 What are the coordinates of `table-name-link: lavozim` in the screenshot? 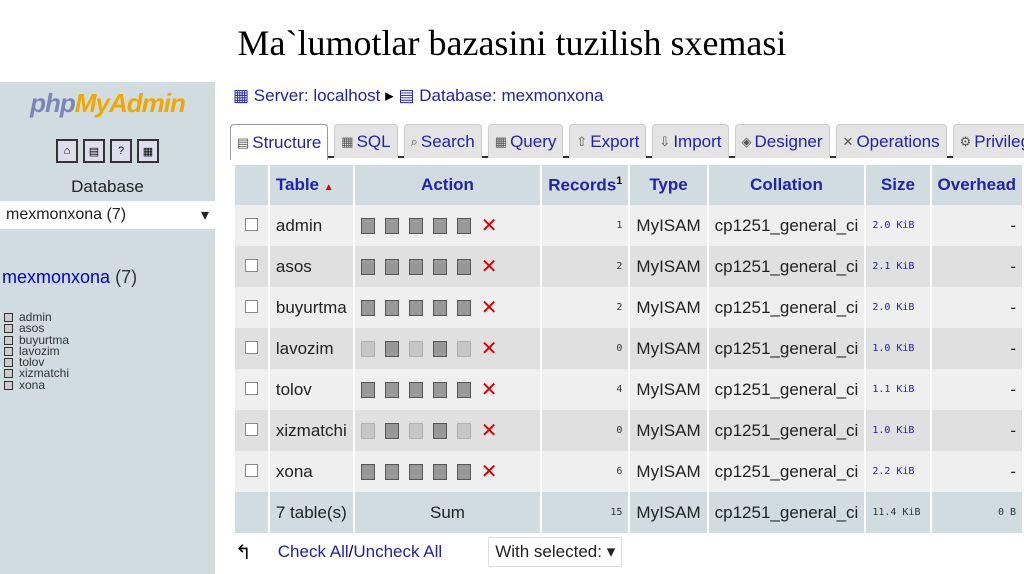 It's located at (311, 348).